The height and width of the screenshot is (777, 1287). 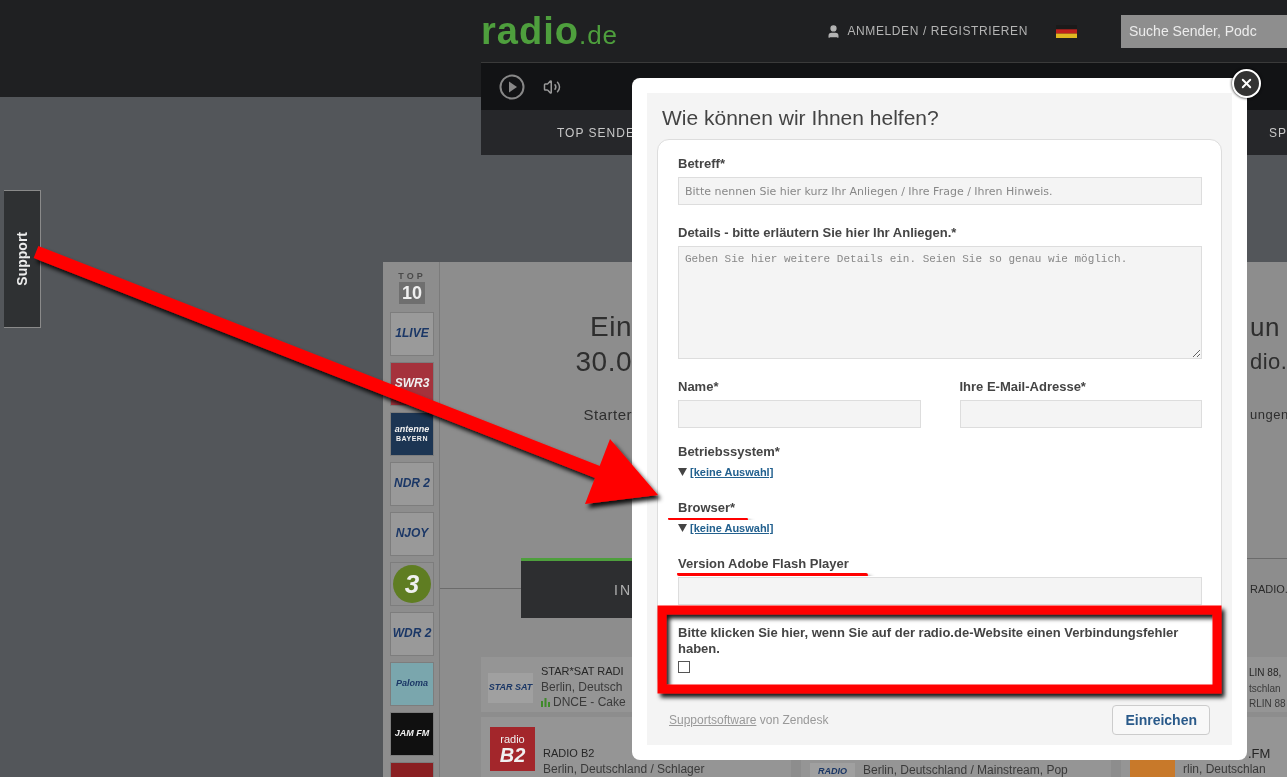 What do you see at coordinates (583, 671) in the screenshot?
I see `station-name: STAR*SAT RADI` at bounding box center [583, 671].